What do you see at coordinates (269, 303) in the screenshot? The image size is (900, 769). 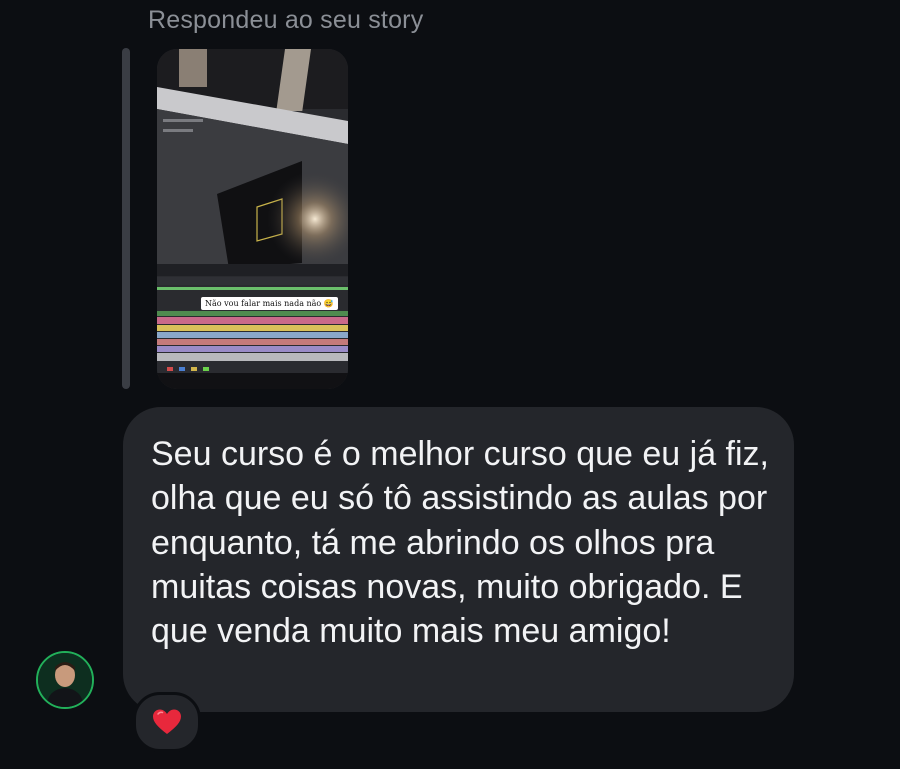 I see `story-caption: Não vou falar mais nada não 😅` at bounding box center [269, 303].